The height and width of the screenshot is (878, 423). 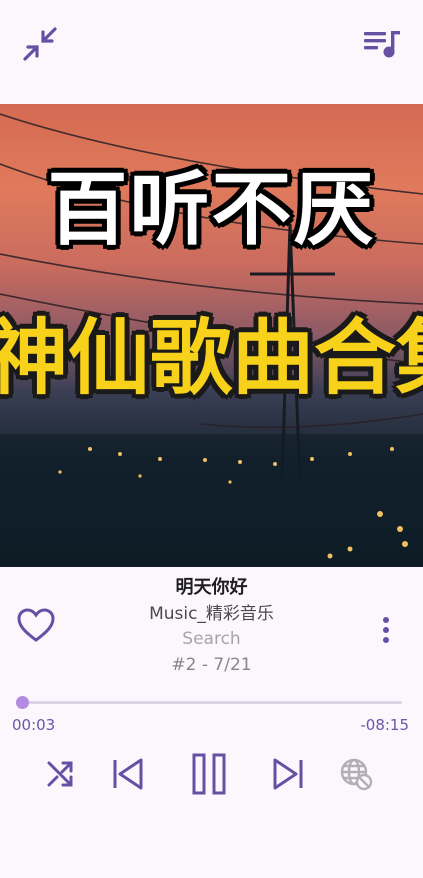 I want to click on previous-button, so click(x=128, y=774).